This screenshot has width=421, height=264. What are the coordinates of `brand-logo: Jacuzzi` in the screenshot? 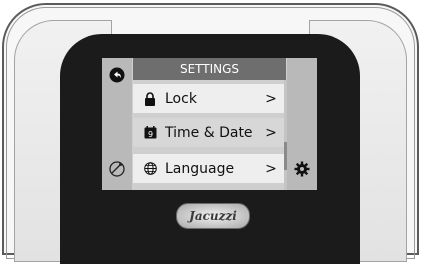 It's located at (213, 216).